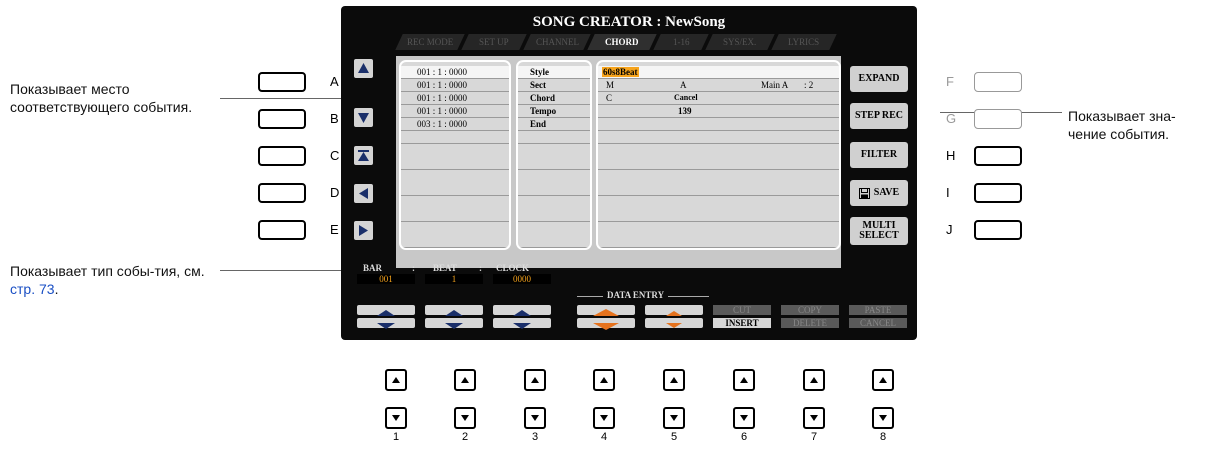  I want to click on beat-down-button, so click(454, 323).